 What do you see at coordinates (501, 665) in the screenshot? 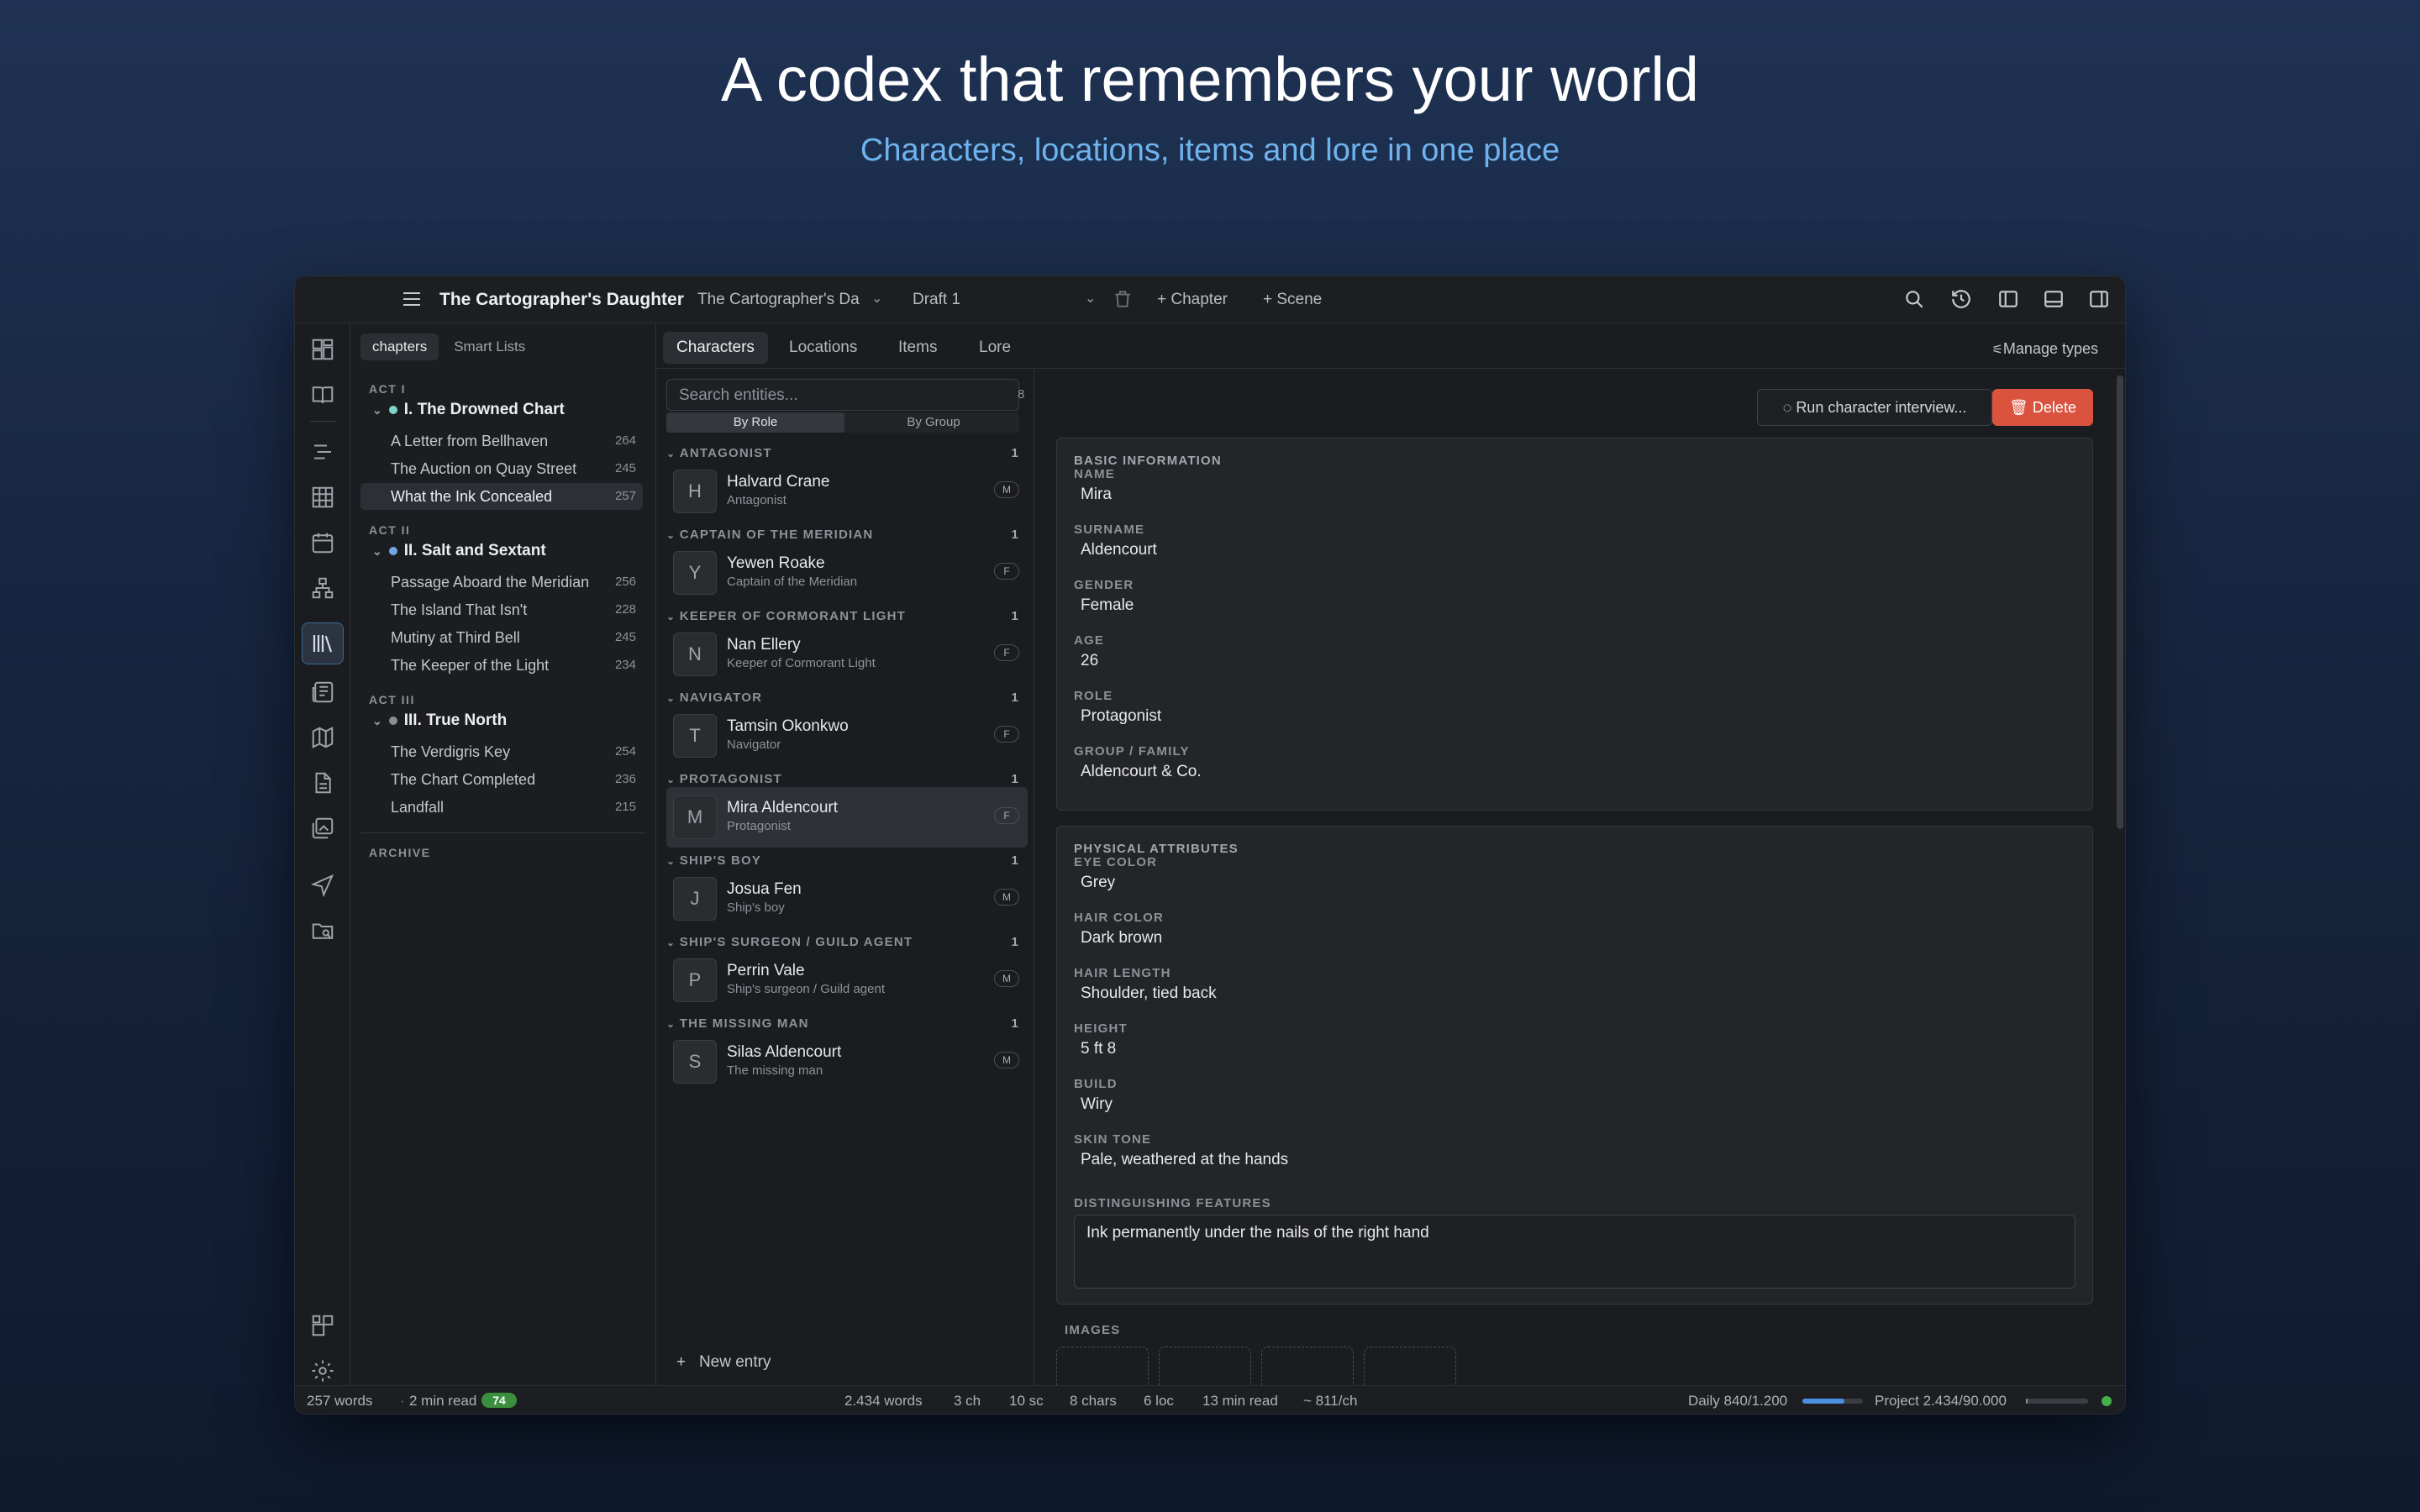
I see `scene-item: The Keeper of the Light 234` at bounding box center [501, 665].